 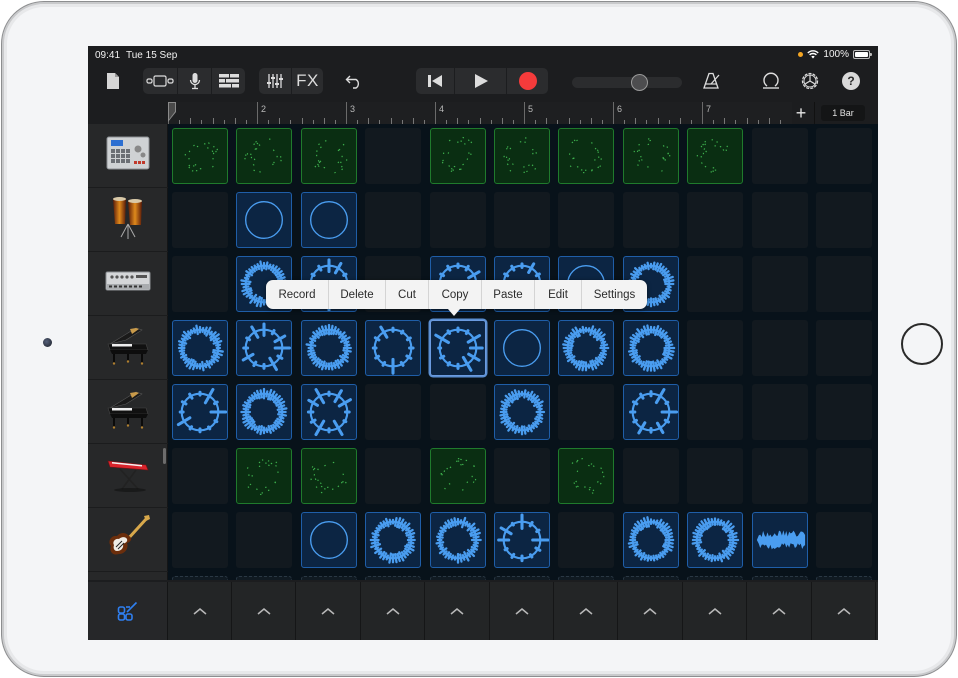 What do you see at coordinates (275, 81) in the screenshot?
I see `mixer-button` at bounding box center [275, 81].